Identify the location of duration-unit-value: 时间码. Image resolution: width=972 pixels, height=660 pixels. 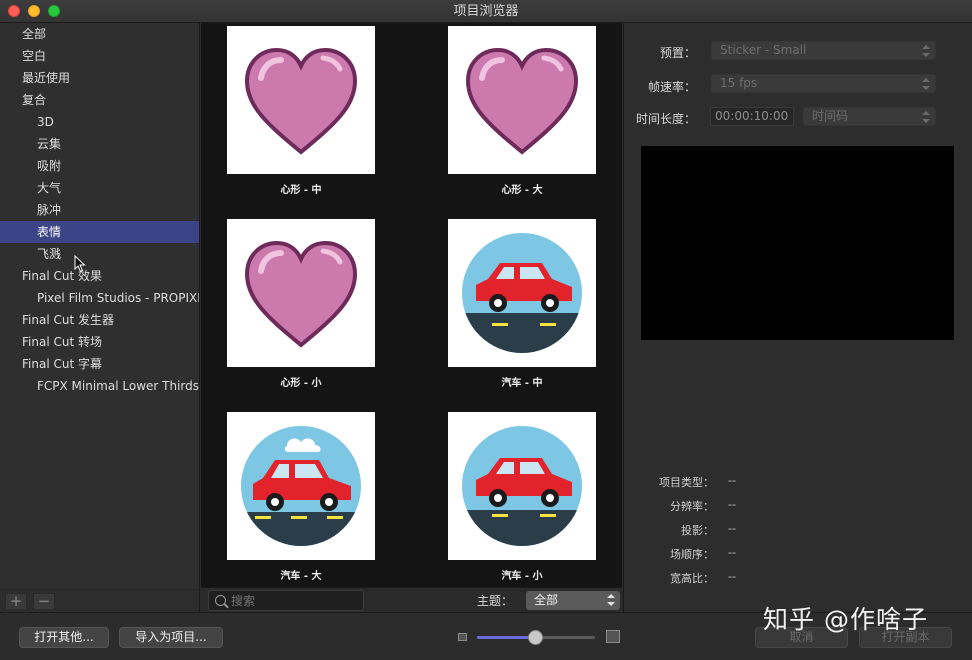
(830, 116).